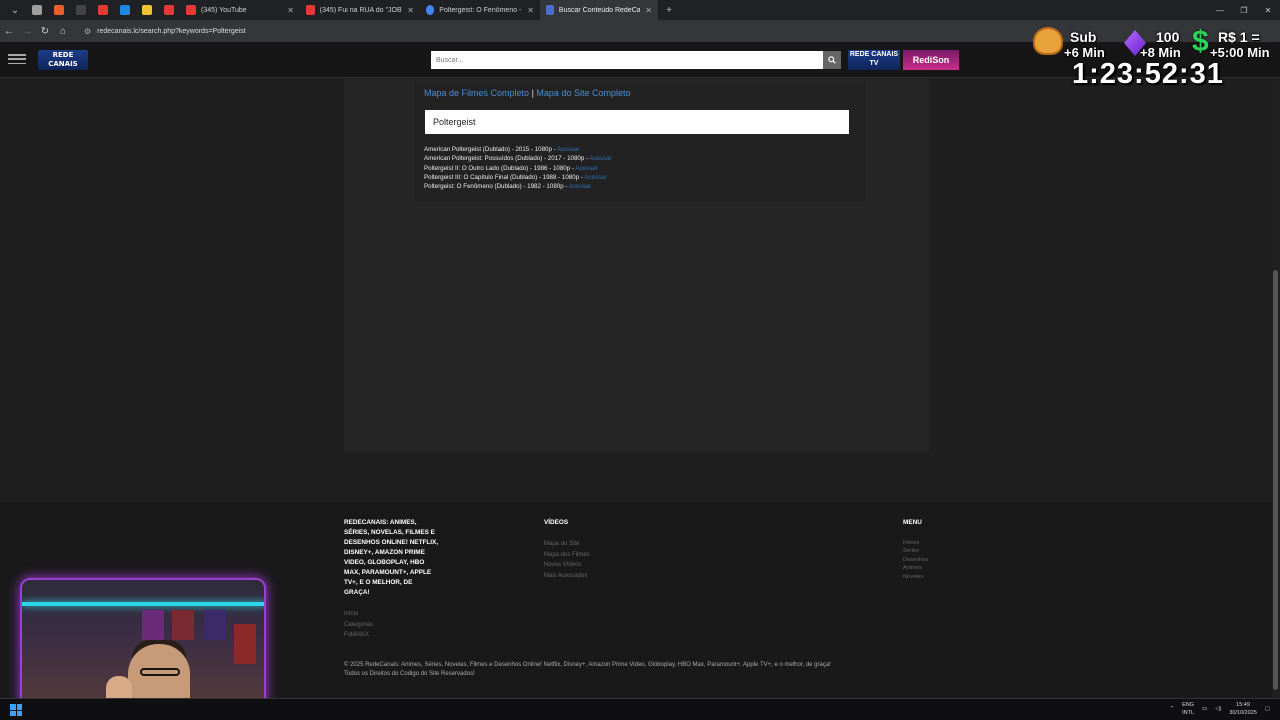 The height and width of the screenshot is (720, 1280). What do you see at coordinates (191, 10) in the screenshot?
I see `youtube-favicon-icon` at bounding box center [191, 10].